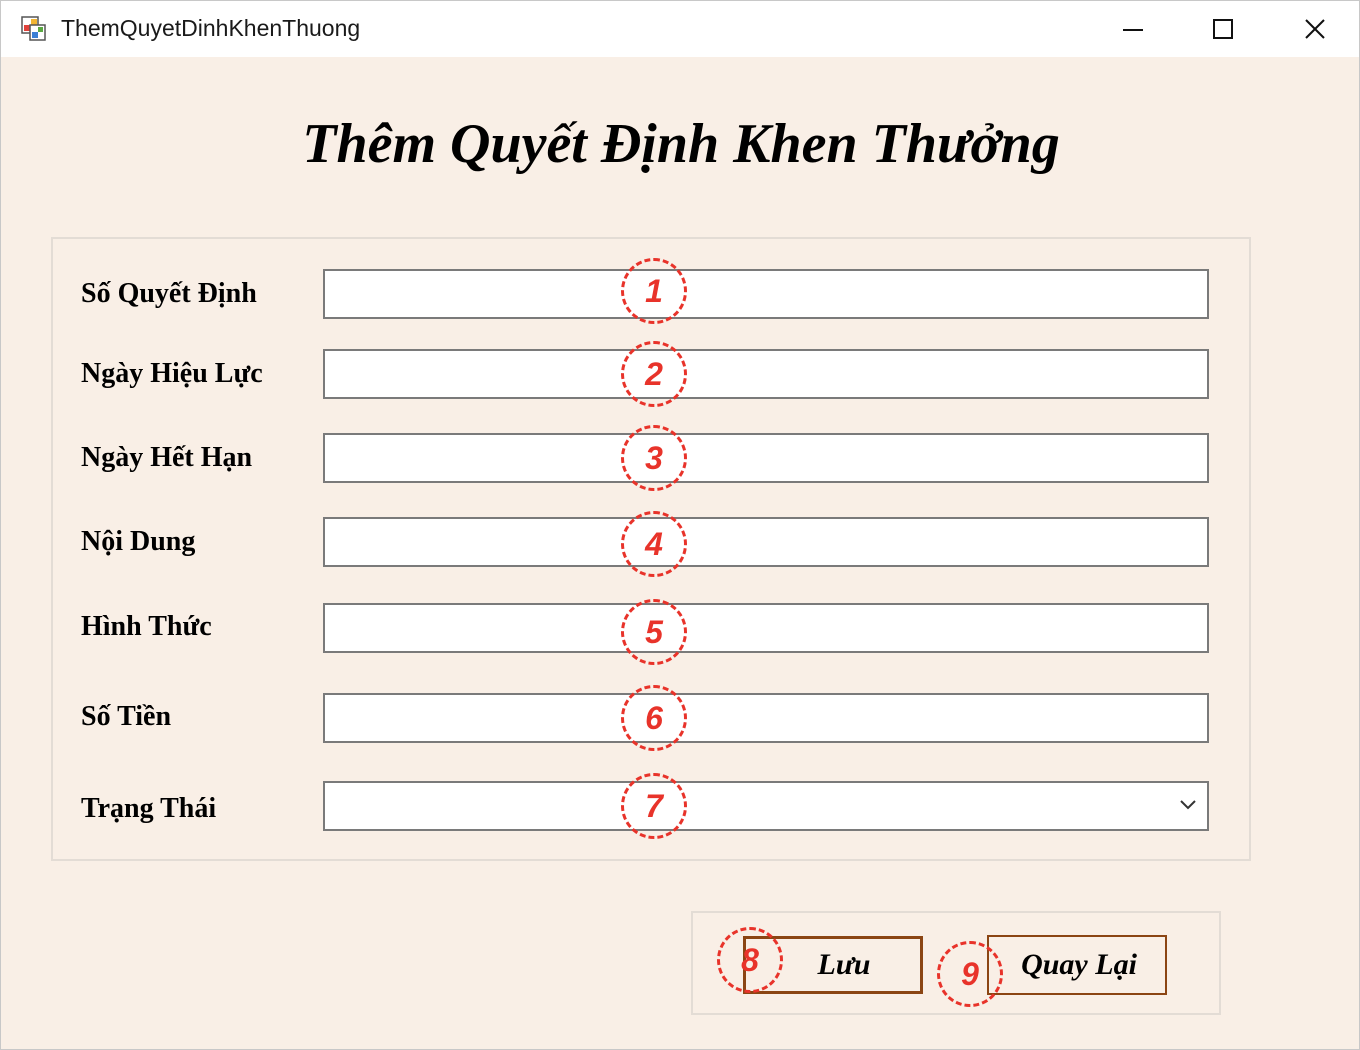  Describe the element at coordinates (211, 28) in the screenshot. I see `window-title: ThemQuyetDinhKhenThuong` at that location.